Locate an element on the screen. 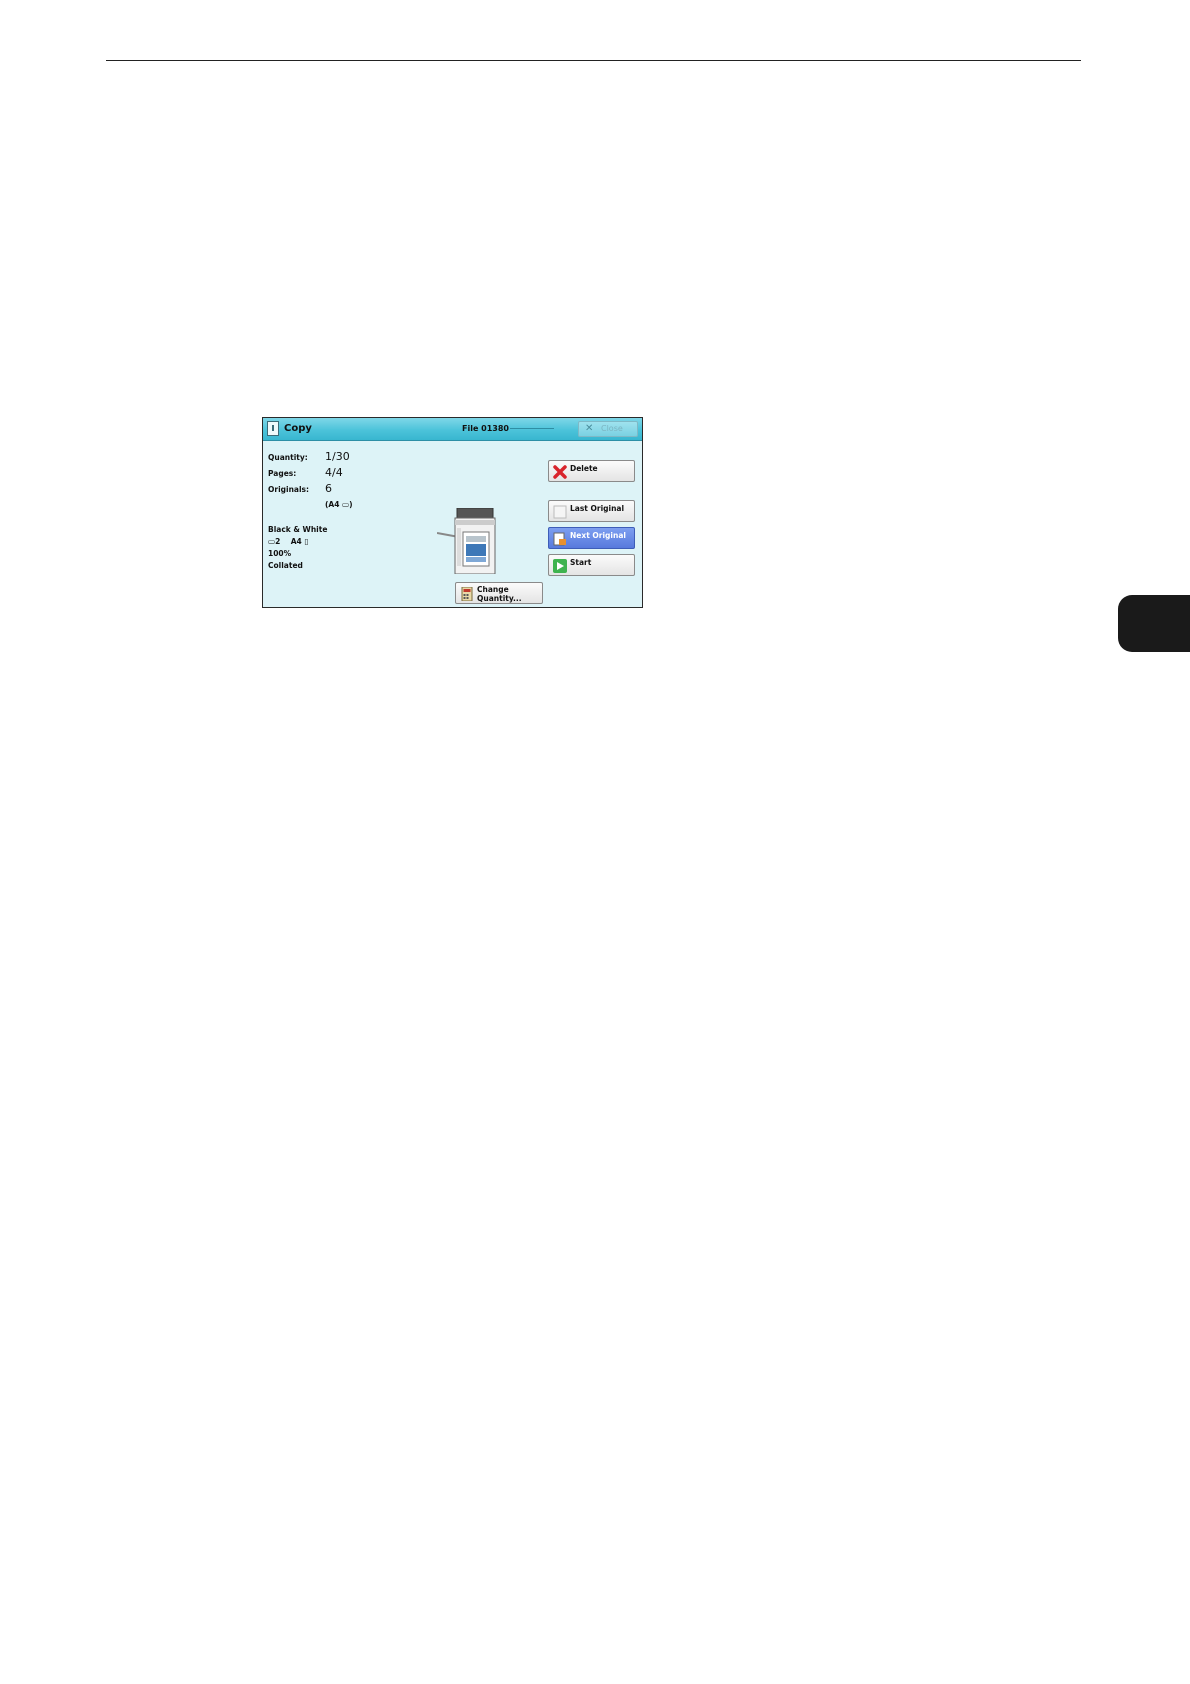 The image size is (1190, 1684). originals-value: 6 is located at coordinates (328, 488).